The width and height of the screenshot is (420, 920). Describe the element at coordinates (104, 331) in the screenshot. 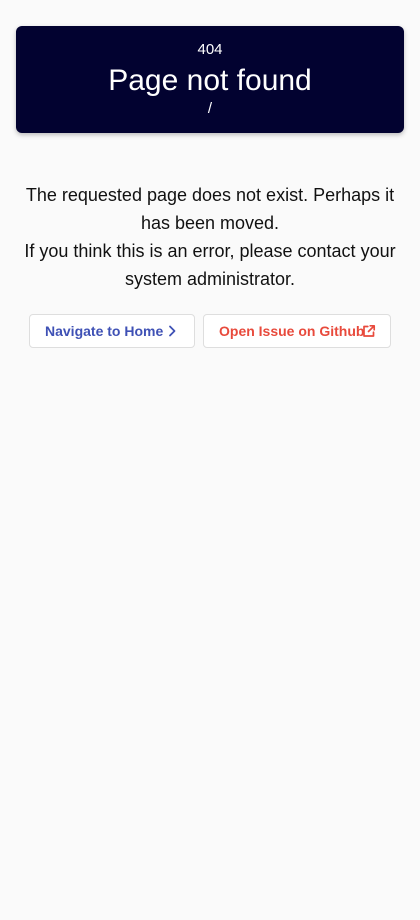

I see `navigate-home-label: Navigate to Home` at that location.